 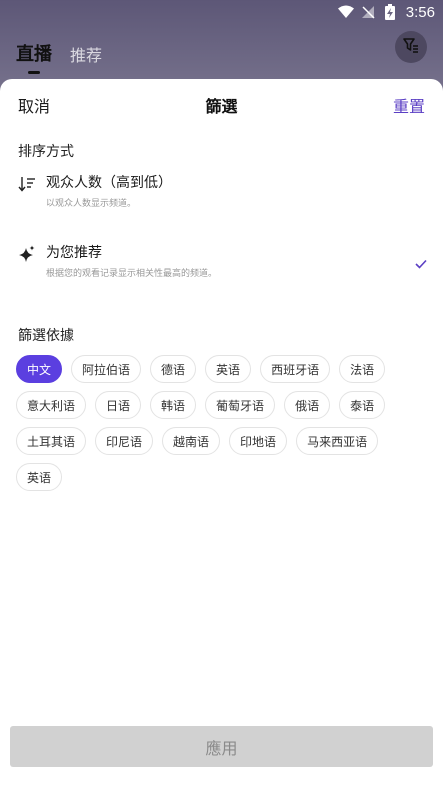 I want to click on sort-option-subtitle: 以观众人数显示频道。, so click(x=91, y=204).